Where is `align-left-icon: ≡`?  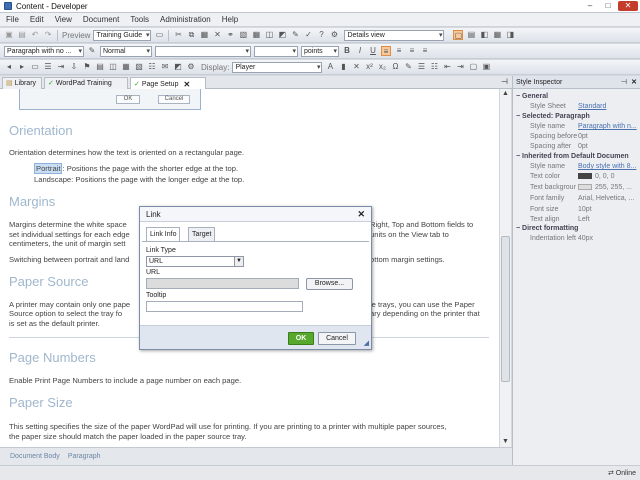 align-left-icon: ≡ is located at coordinates (386, 51).